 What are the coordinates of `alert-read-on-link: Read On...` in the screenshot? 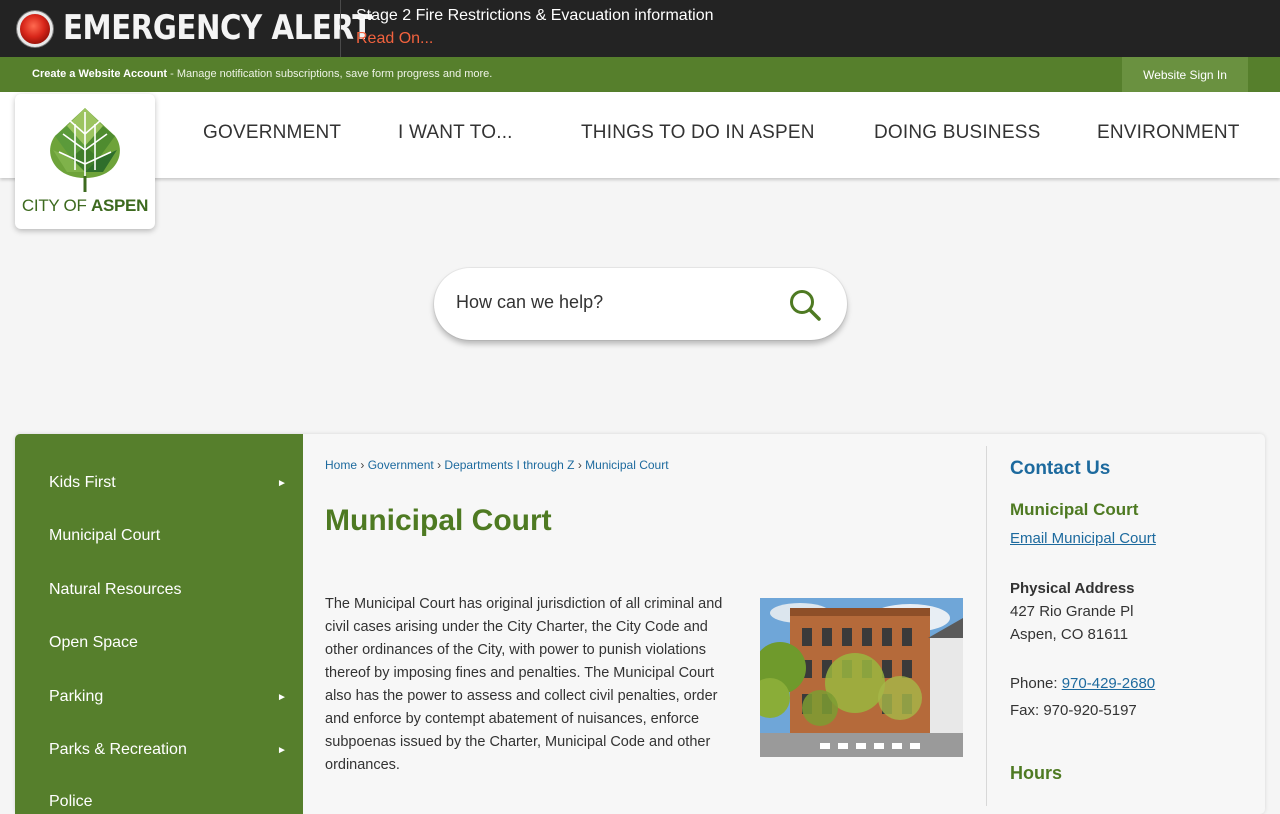 It's located at (394, 39).